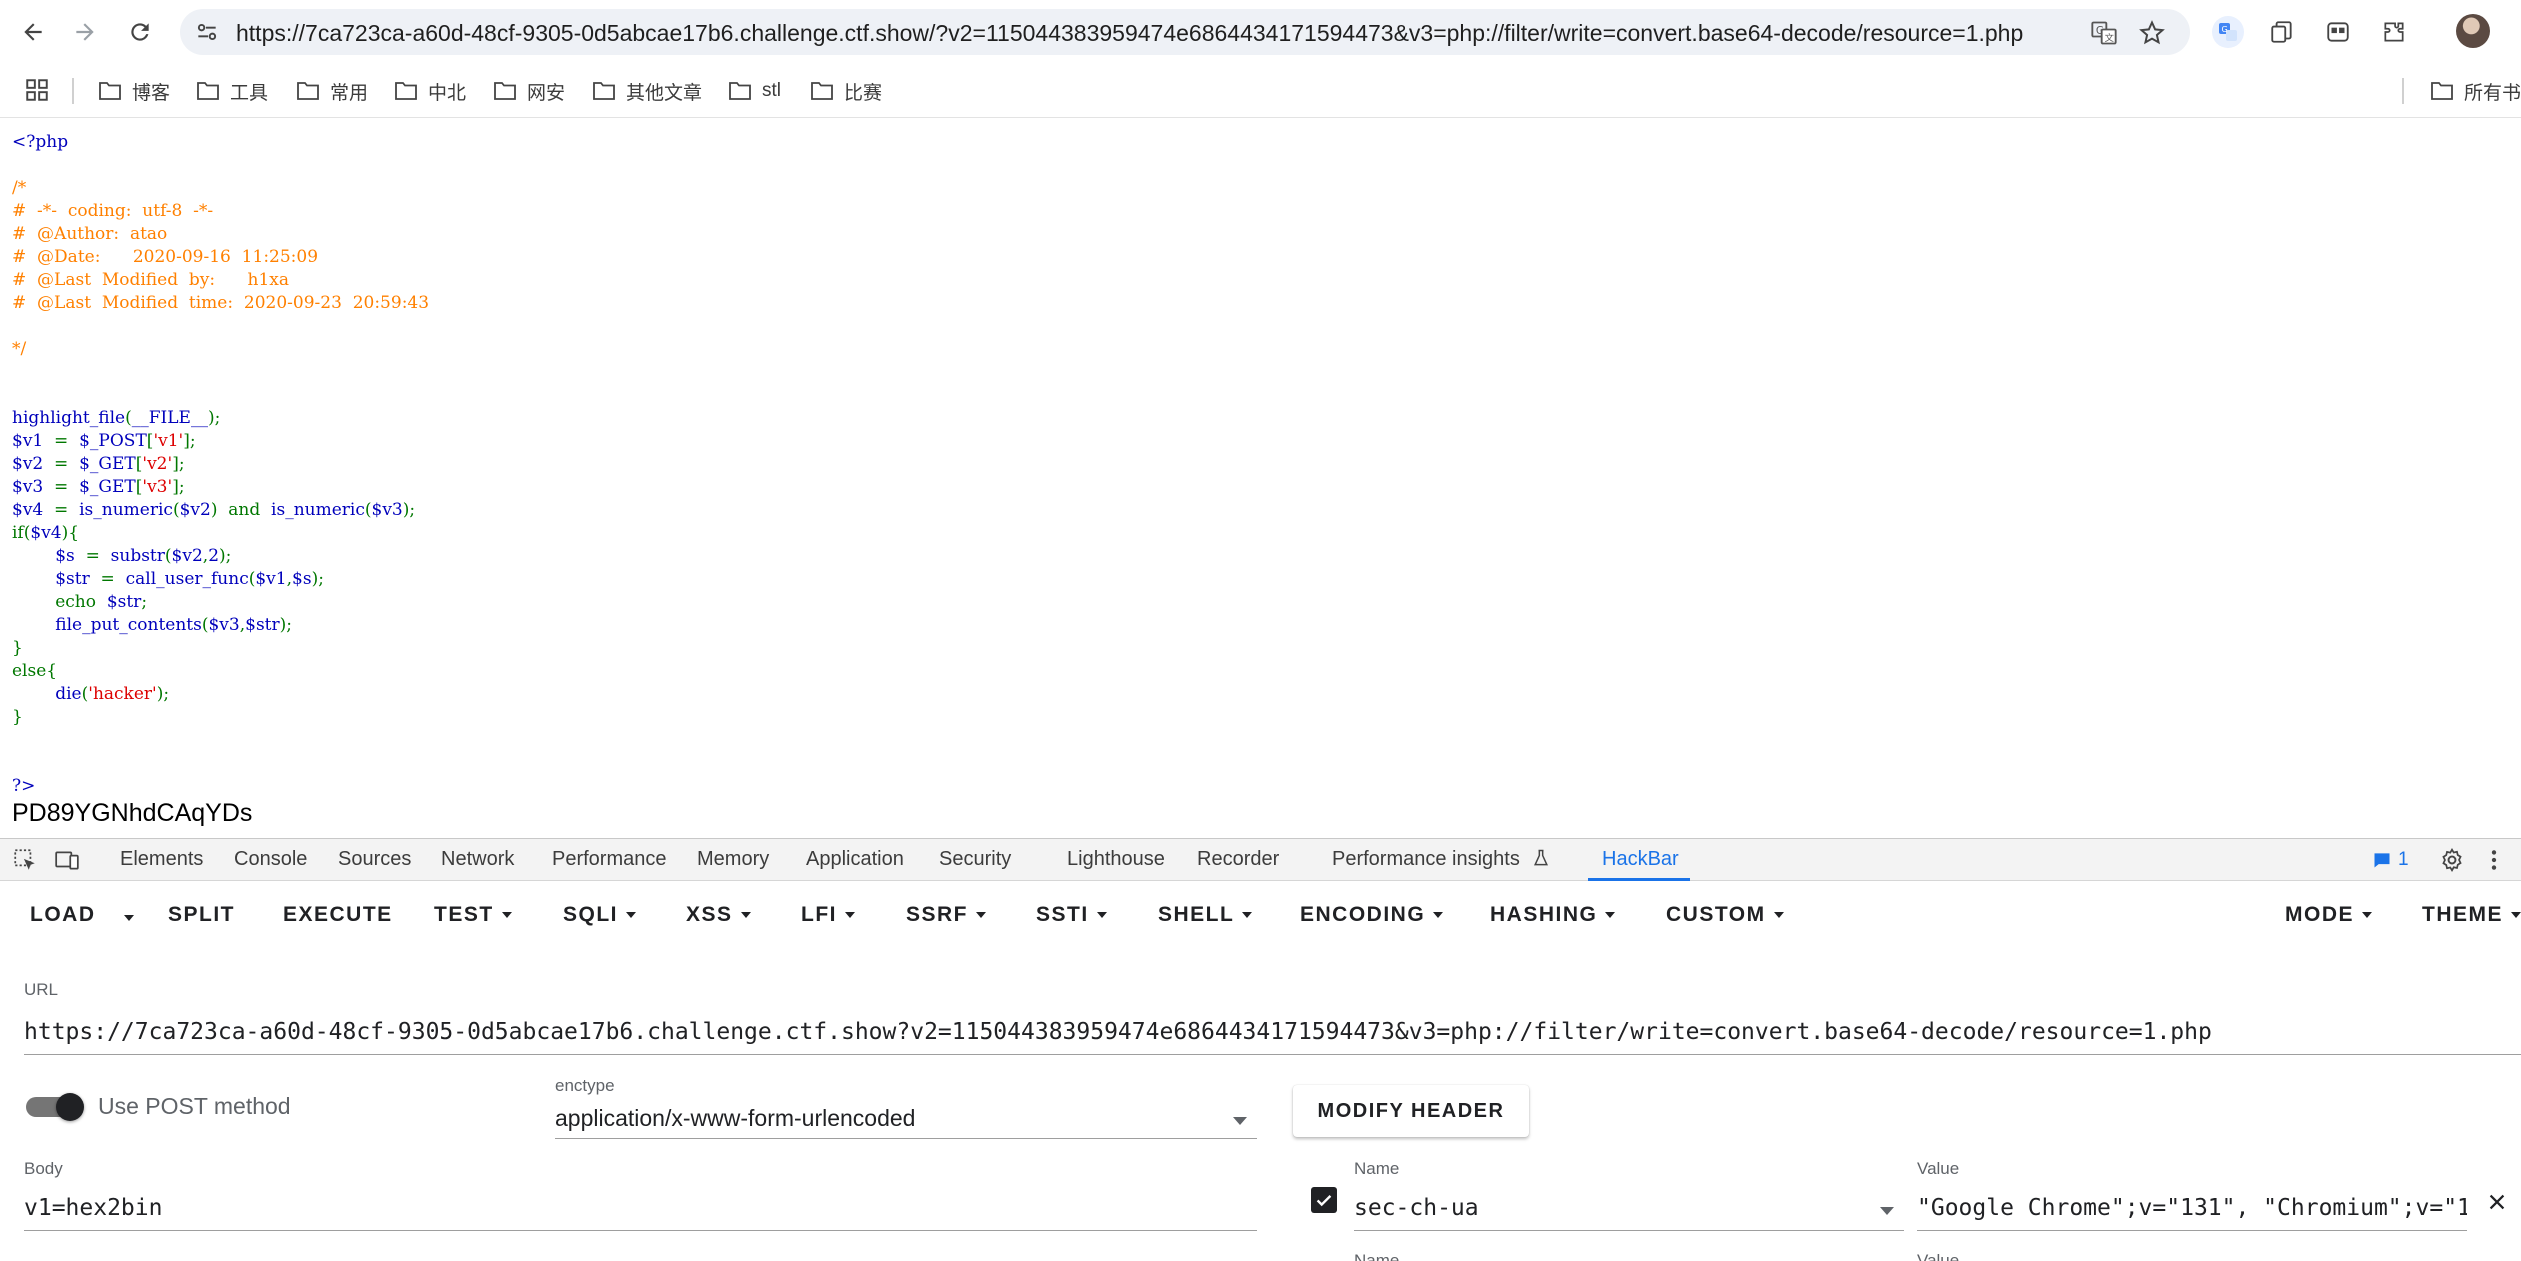  What do you see at coordinates (430, 91) in the screenshot?
I see `bookmark-folder: 中北` at bounding box center [430, 91].